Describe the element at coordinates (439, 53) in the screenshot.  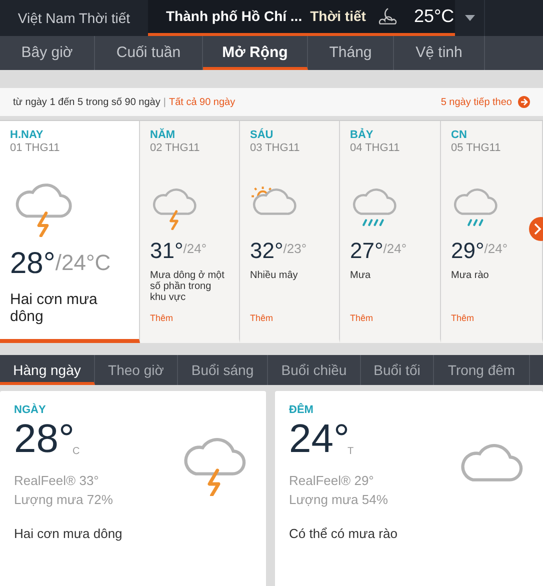
I see `nav-tab: Vệ tinh` at that location.